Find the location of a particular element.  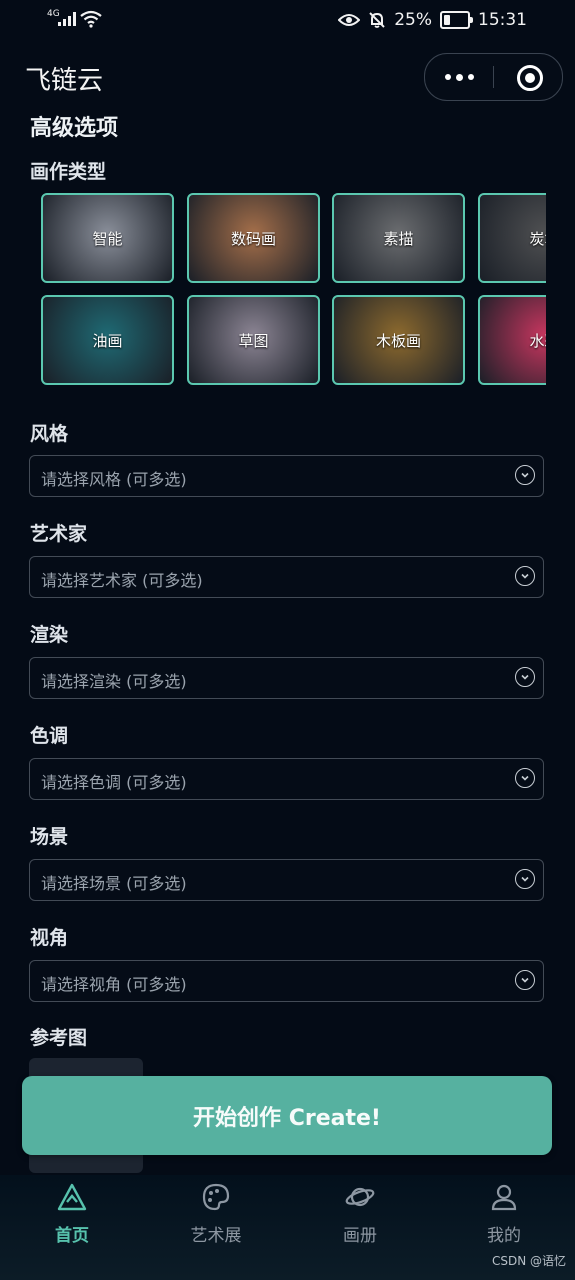

mute-bell-icon is located at coordinates (377, 20).